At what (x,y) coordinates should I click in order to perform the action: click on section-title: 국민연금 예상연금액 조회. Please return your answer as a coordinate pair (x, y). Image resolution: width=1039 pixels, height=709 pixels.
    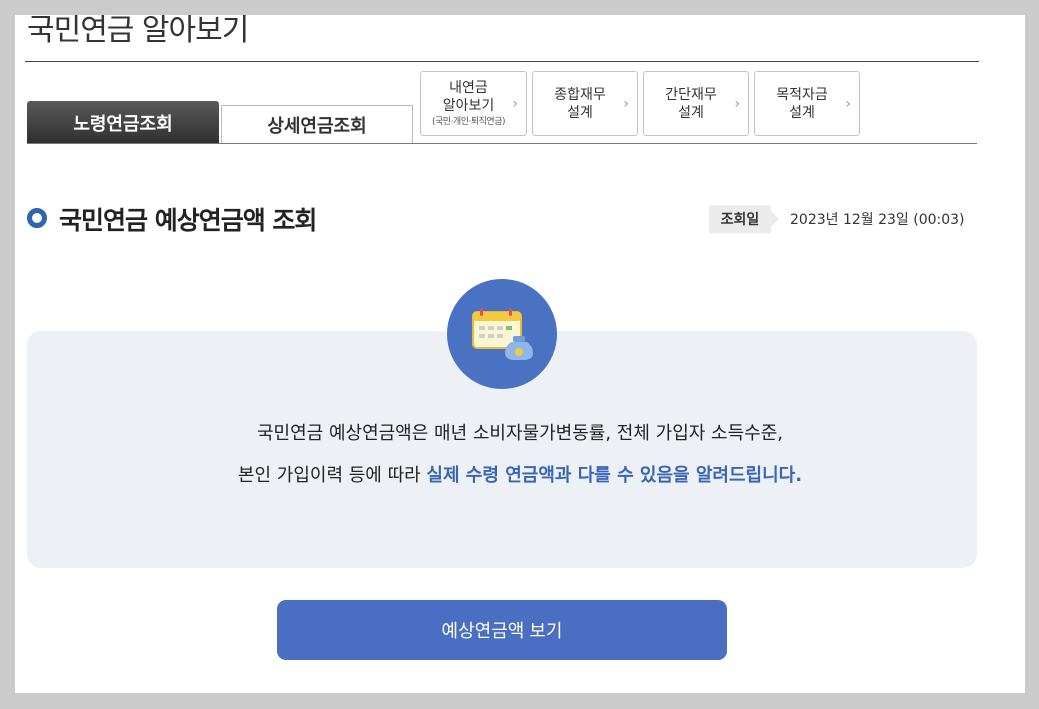
    Looking at the image, I should click on (188, 220).